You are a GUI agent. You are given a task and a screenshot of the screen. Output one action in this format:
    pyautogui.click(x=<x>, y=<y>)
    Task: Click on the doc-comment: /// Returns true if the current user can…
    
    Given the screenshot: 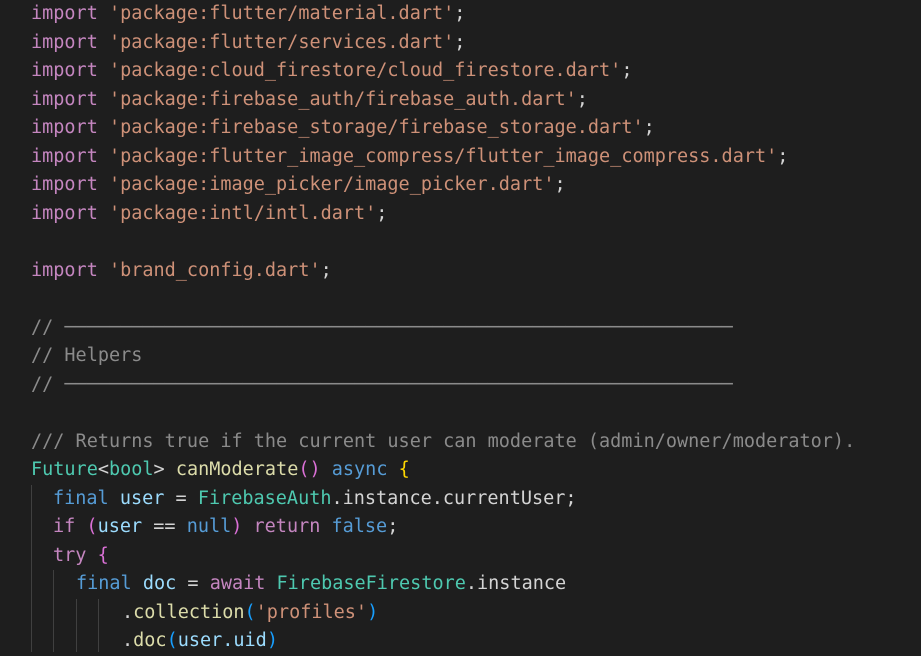 What is the action you would take?
    pyautogui.click(x=443, y=442)
    